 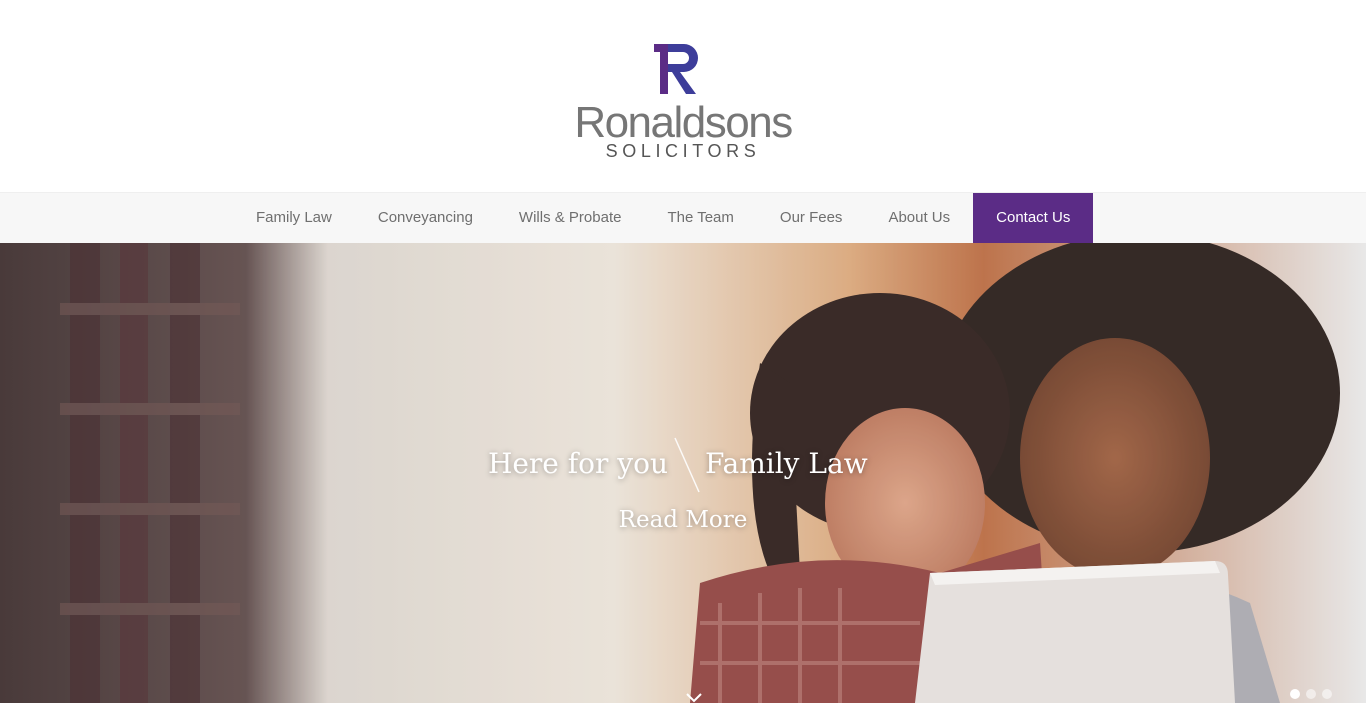 I want to click on read-more-link: Read More, so click(x=683, y=520).